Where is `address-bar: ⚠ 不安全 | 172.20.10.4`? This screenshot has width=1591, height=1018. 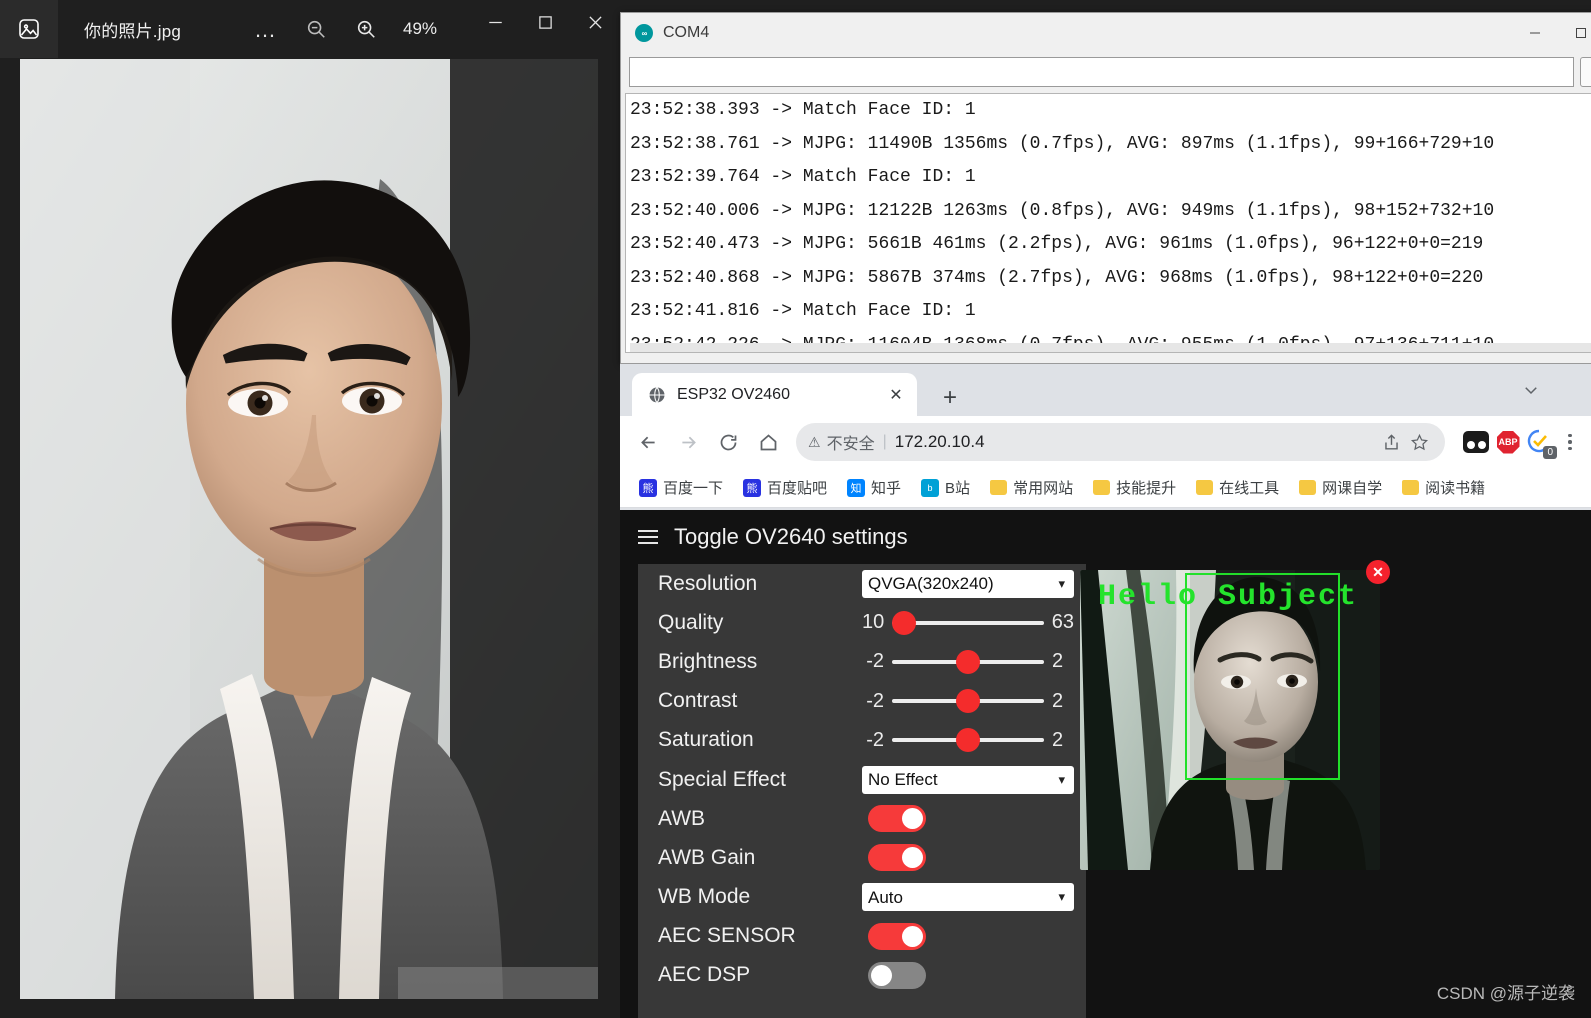
address-bar: ⚠ 不安全 | 172.20.10.4 is located at coordinates (1120, 442).